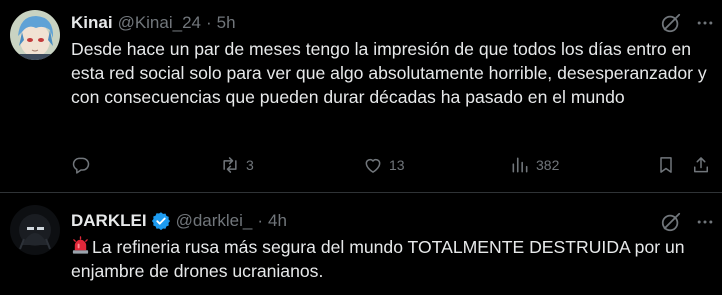 This screenshot has height=295, width=722. Describe the element at coordinates (109, 221) in the screenshot. I see `author-name: DARKLEI` at that location.